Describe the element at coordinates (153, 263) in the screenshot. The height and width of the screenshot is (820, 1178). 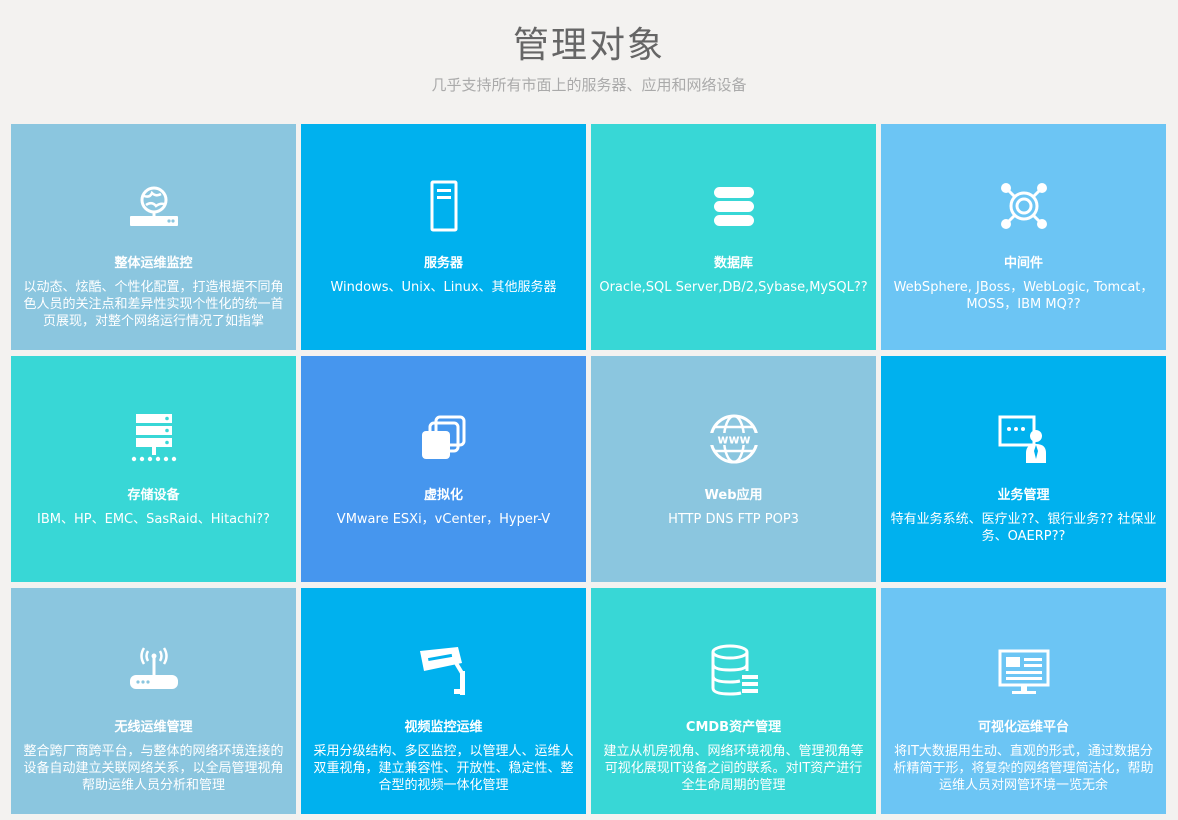
I see `card-title: 整体运维监控` at that location.